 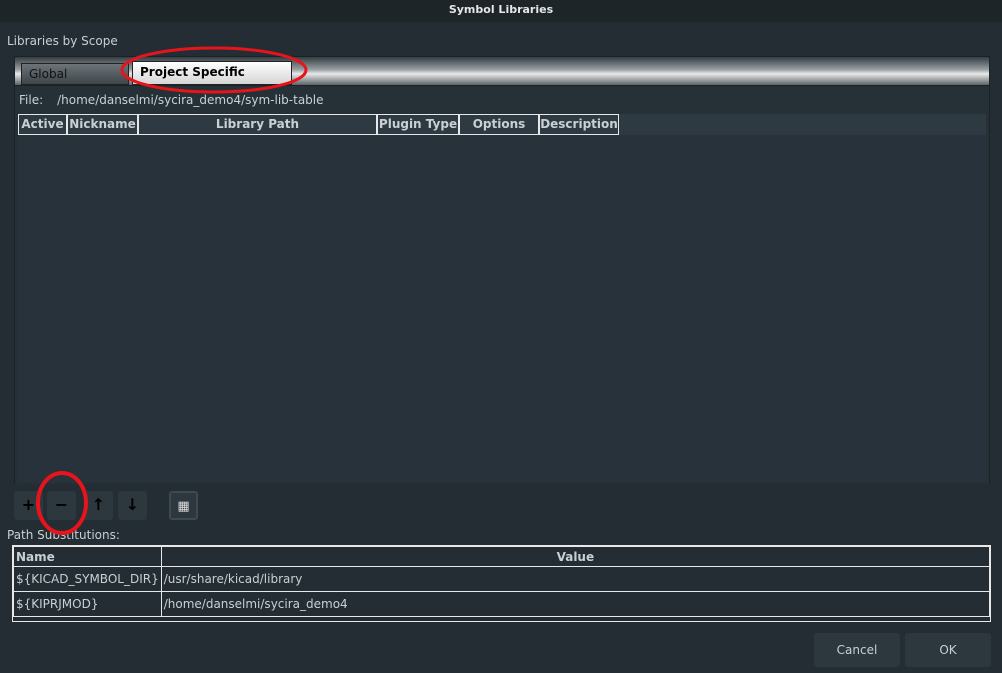 I want to click on path-substitutions-label: Path Substitutions:, so click(x=63, y=535).